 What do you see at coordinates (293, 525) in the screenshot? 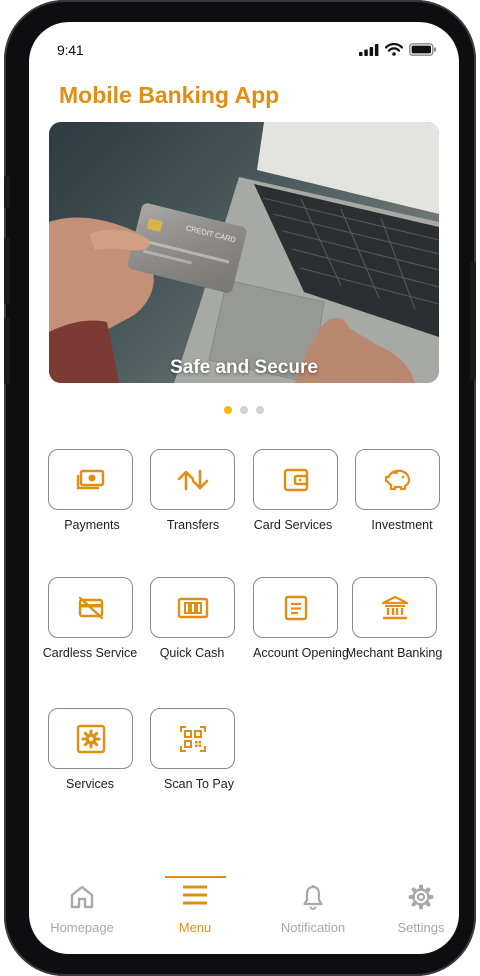
I see `card-services-label: Card Services` at bounding box center [293, 525].